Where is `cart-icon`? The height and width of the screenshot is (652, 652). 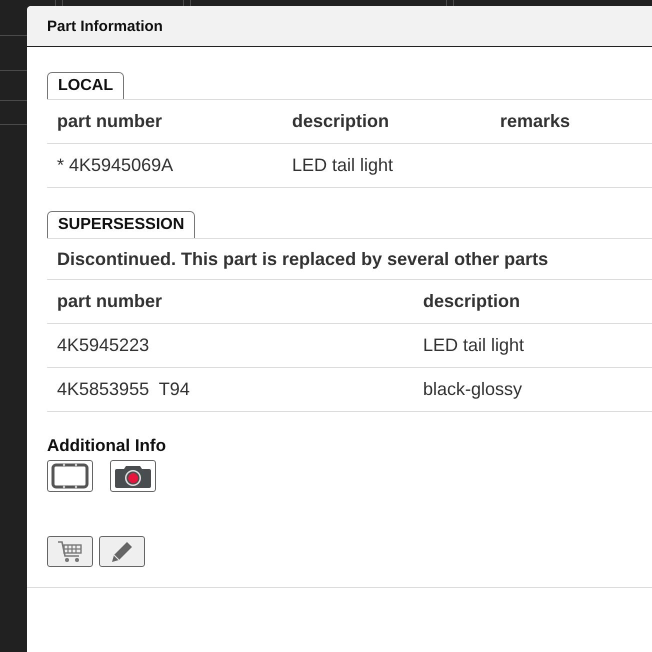
cart-icon is located at coordinates (70, 552).